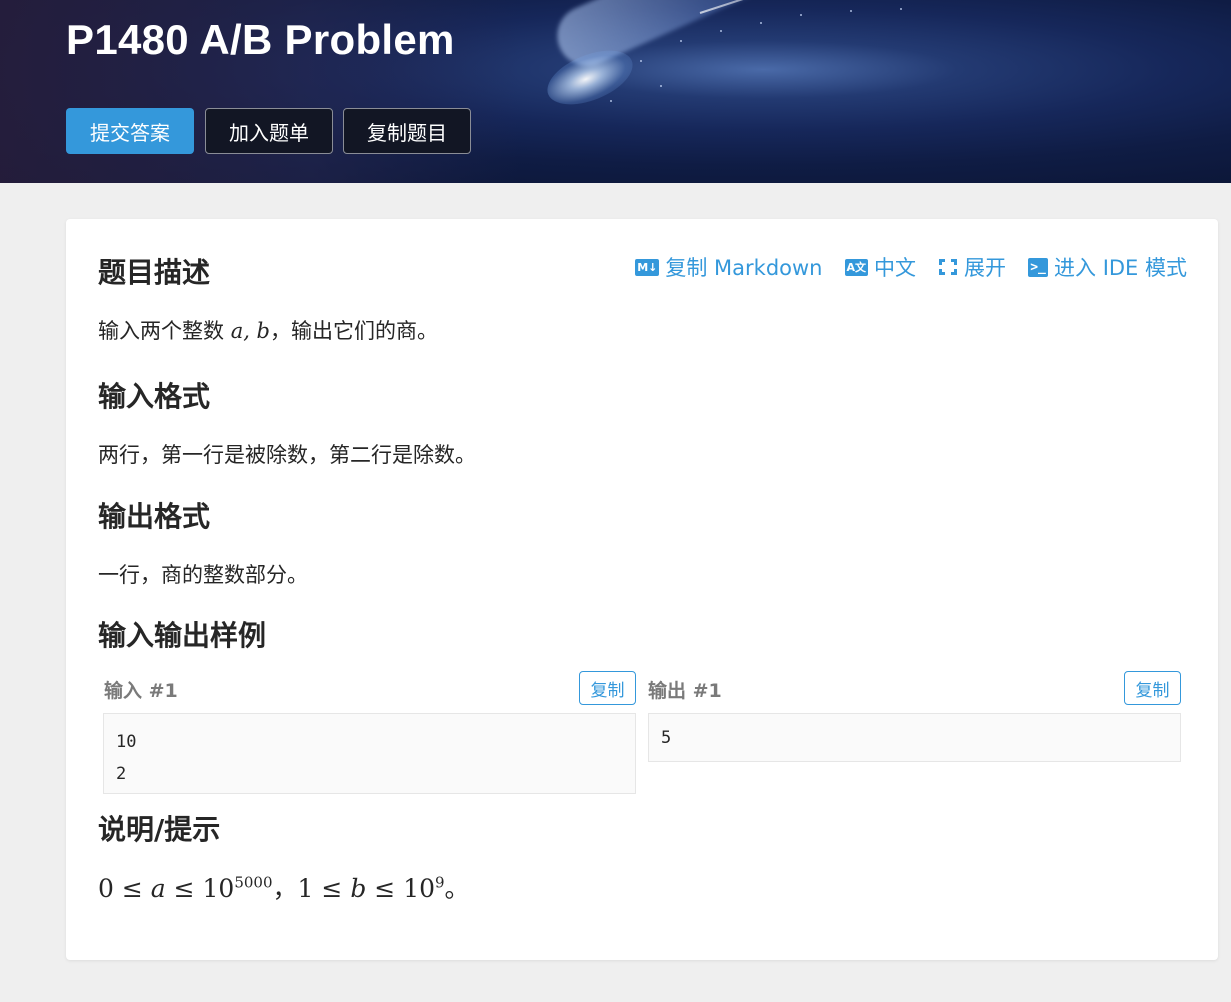 This screenshot has width=1231, height=1002. What do you see at coordinates (305, 888) in the screenshot?
I see `hint-b-lower: 1` at bounding box center [305, 888].